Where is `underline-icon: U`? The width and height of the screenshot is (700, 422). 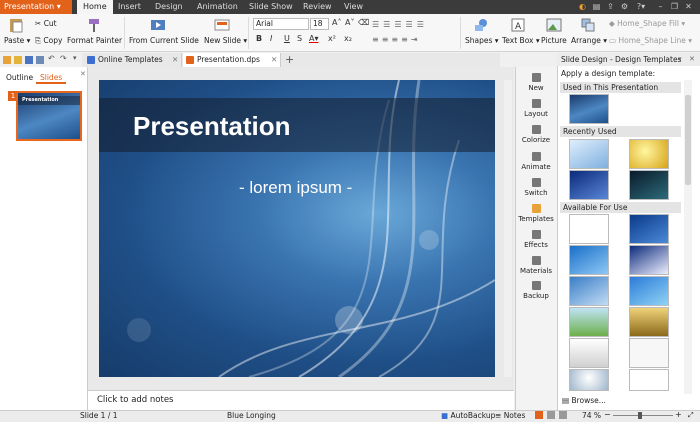
underline-icon: U is located at coordinates (287, 38).